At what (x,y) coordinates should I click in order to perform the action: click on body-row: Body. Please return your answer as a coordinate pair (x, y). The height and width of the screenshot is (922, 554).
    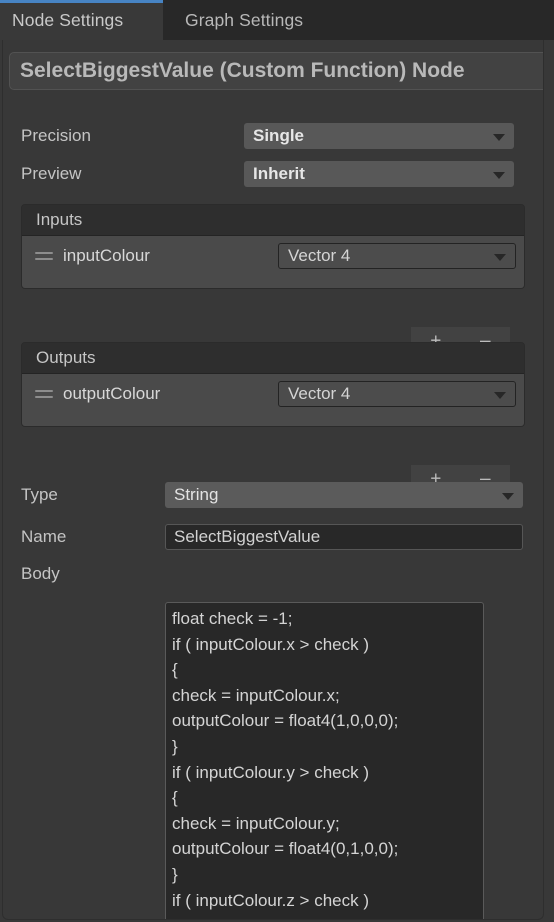
    Looking at the image, I should click on (91, 574).